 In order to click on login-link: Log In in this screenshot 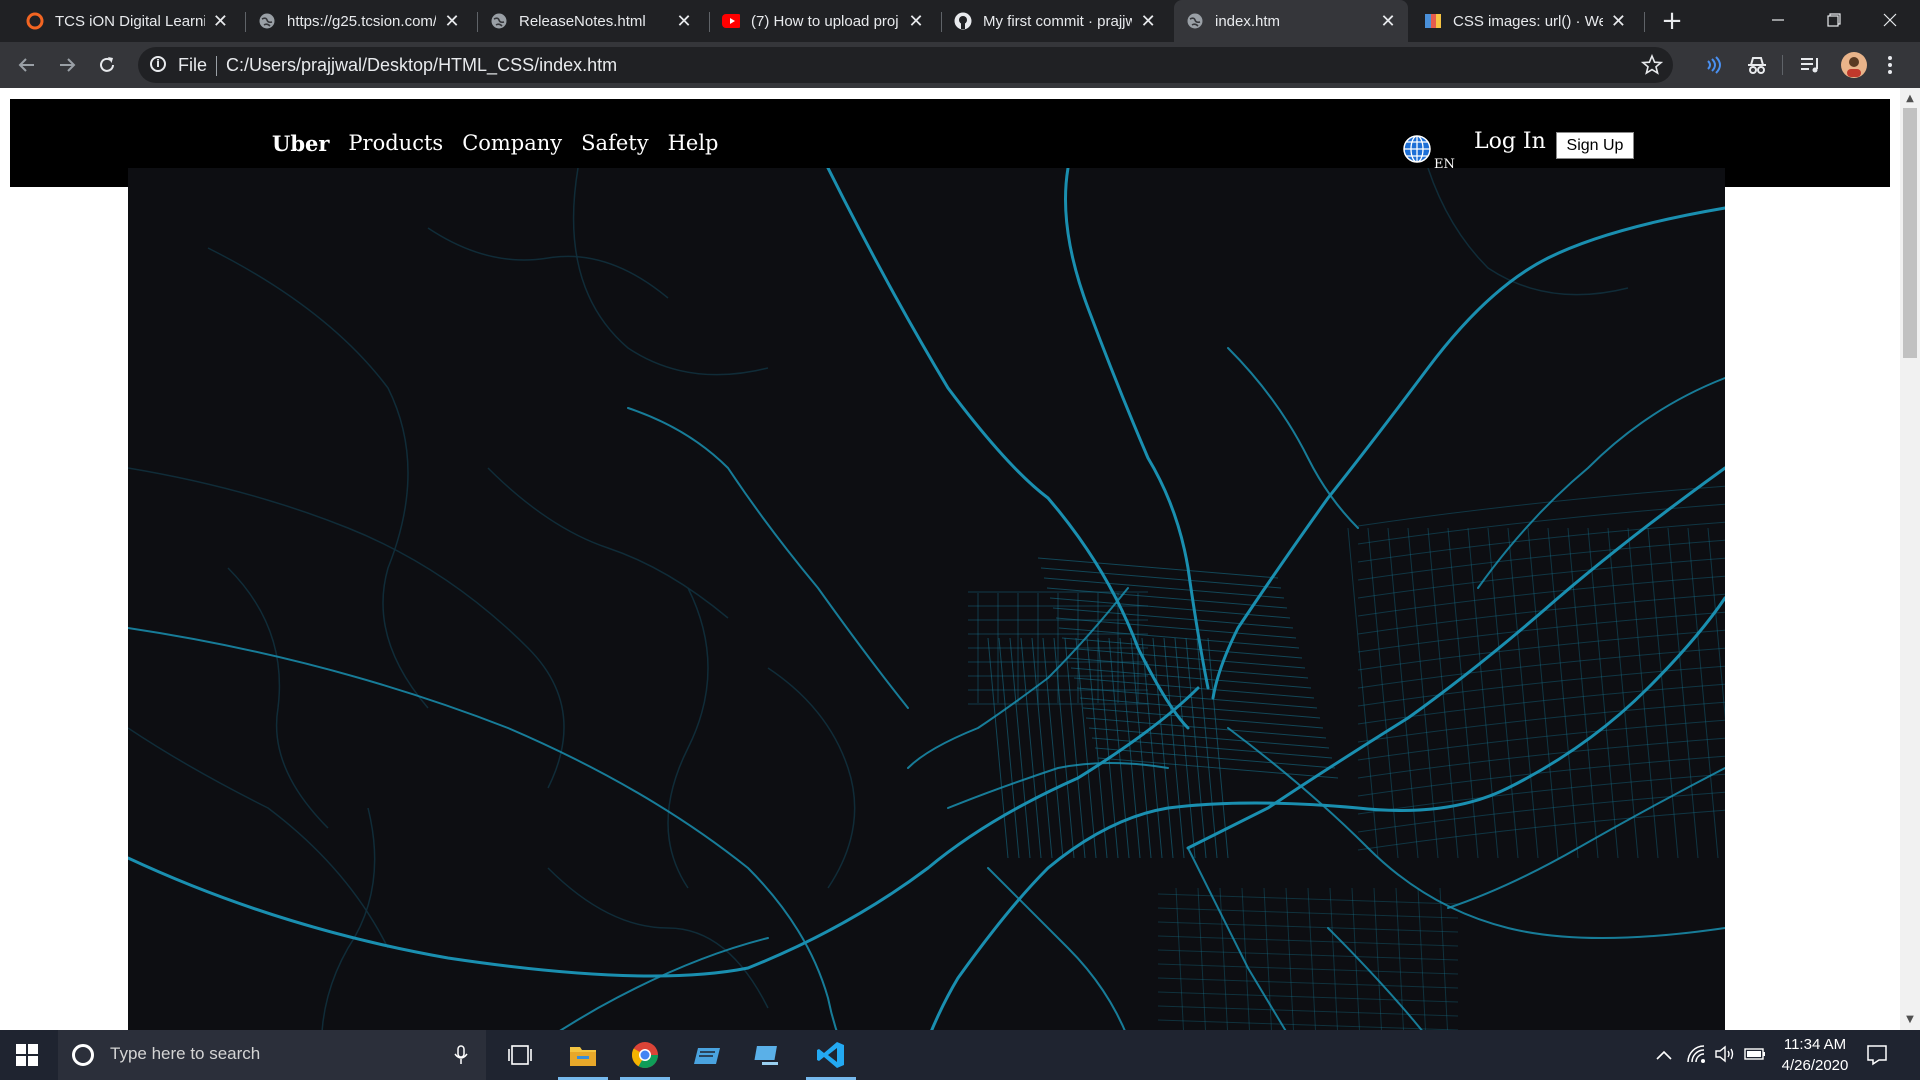, I will do `click(1510, 141)`.